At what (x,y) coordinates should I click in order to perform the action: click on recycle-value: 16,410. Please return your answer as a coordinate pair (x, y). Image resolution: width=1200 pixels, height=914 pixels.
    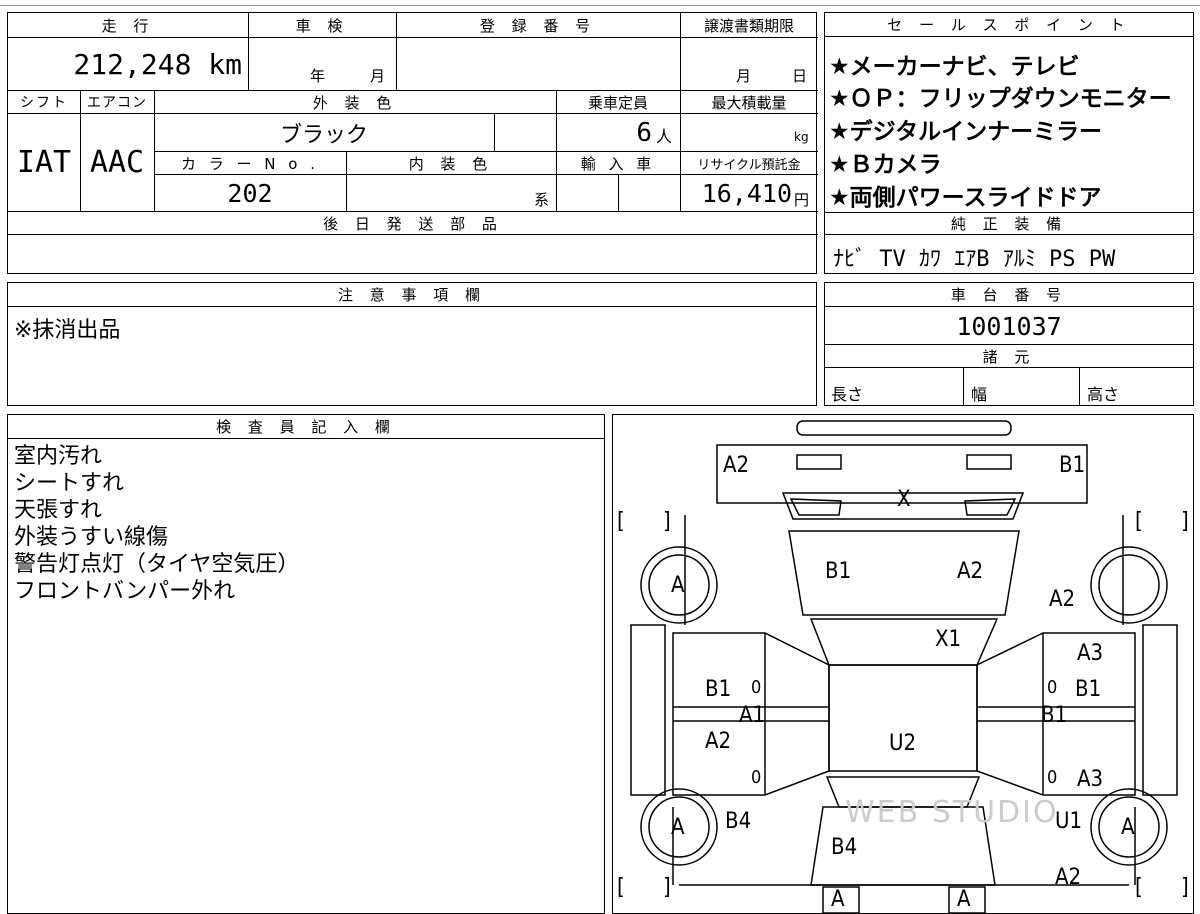
    Looking at the image, I should click on (746, 193).